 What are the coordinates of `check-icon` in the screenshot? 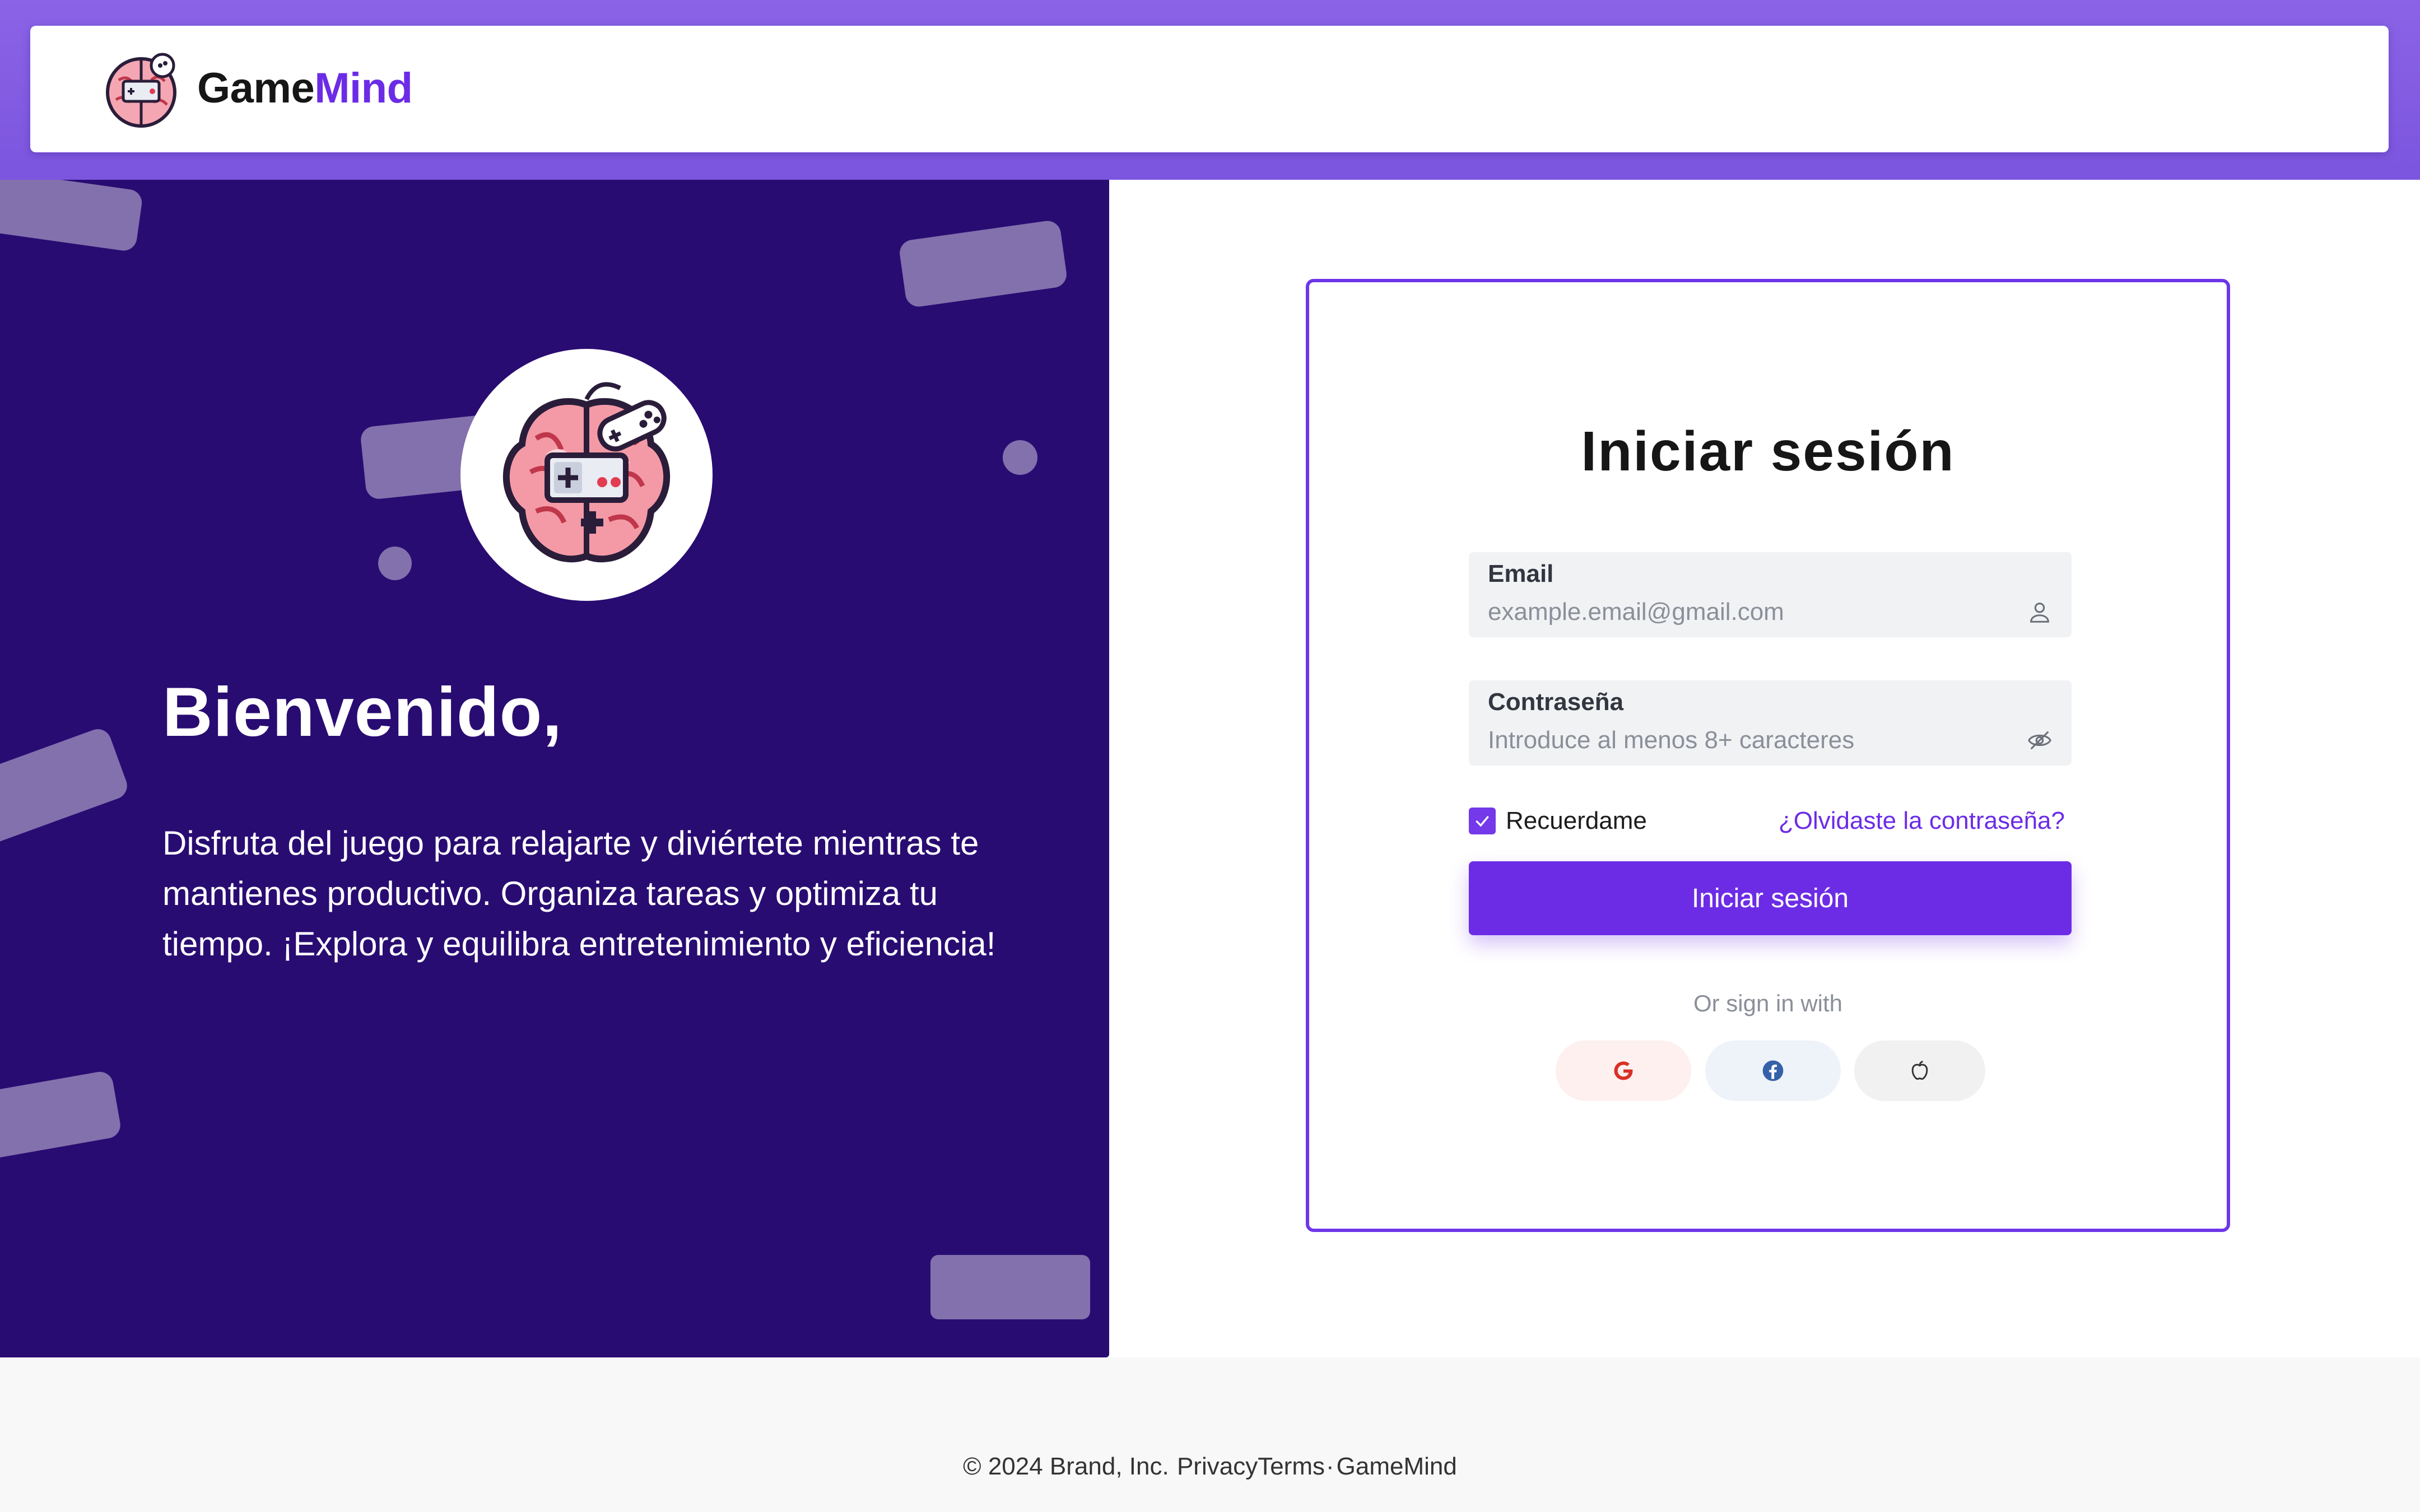 It's located at (1482, 821).